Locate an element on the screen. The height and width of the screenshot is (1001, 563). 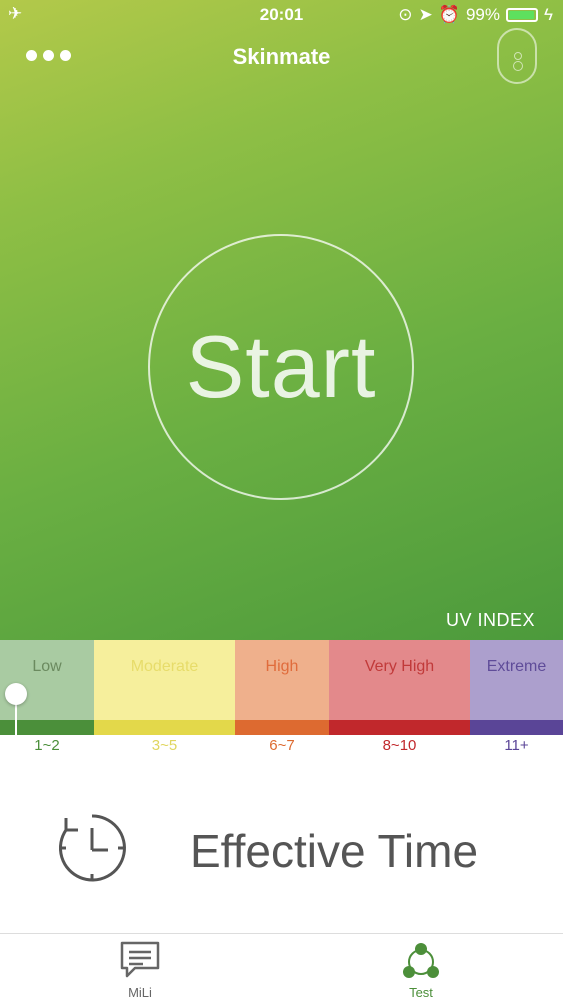
tab-test: Test is located at coordinates (421, 970).